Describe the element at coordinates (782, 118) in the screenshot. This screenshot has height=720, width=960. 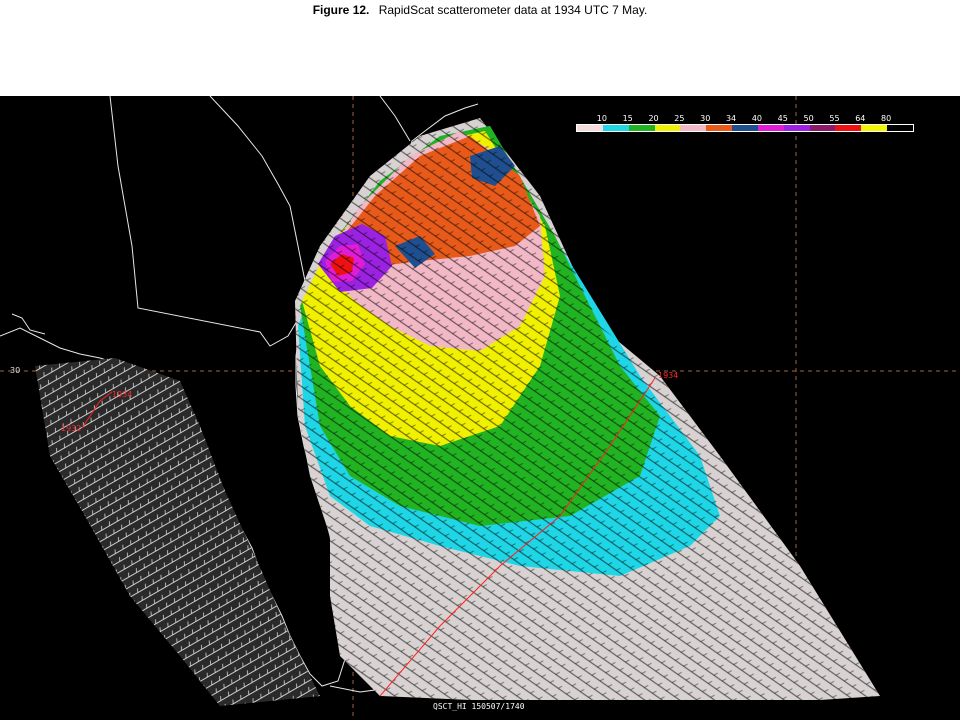
I see `legend-value: 45` at that location.